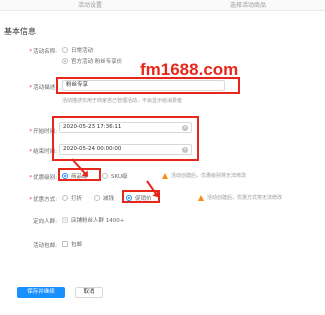  What do you see at coordinates (45, 222) in the screenshot?
I see `audience-label: 定向人群:` at bounding box center [45, 222].